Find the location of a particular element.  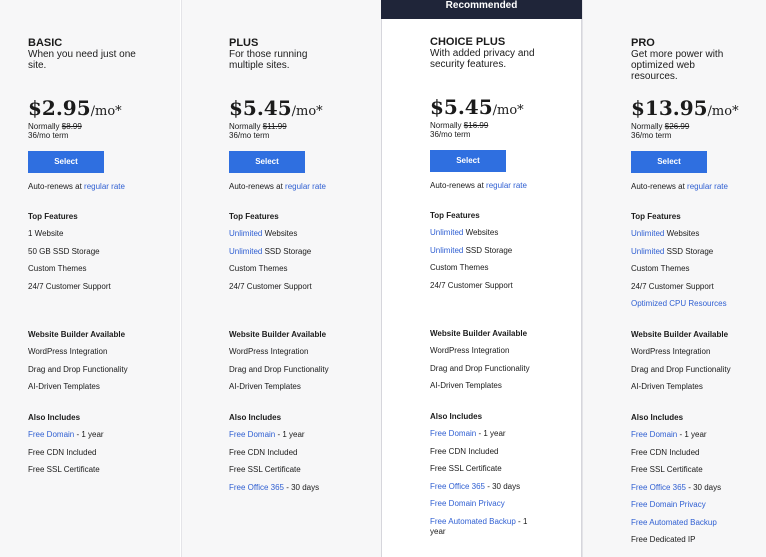

feature-link: Optimized CPU Resources is located at coordinates (679, 303).